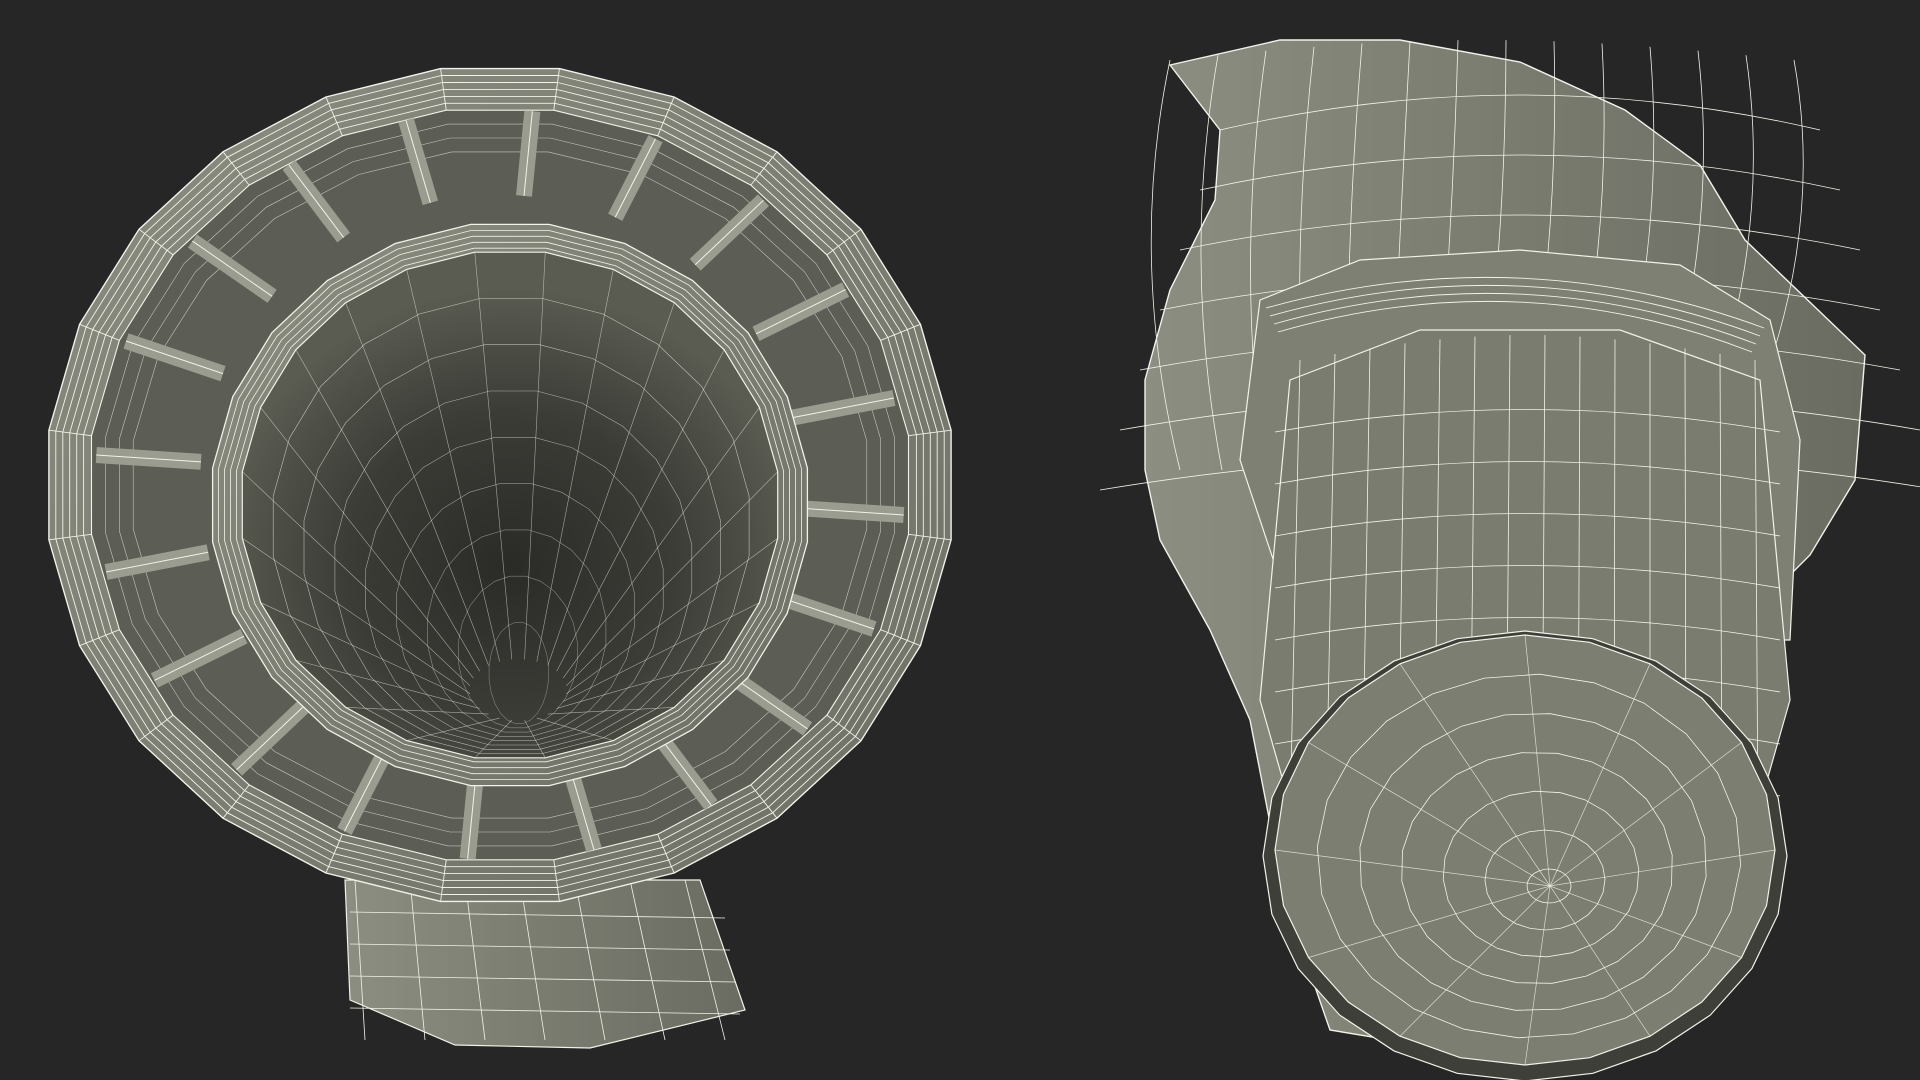 This screenshot has height=1080, width=1920. Describe the element at coordinates (510, 505) in the screenshot. I see `cup-cavity` at that location.